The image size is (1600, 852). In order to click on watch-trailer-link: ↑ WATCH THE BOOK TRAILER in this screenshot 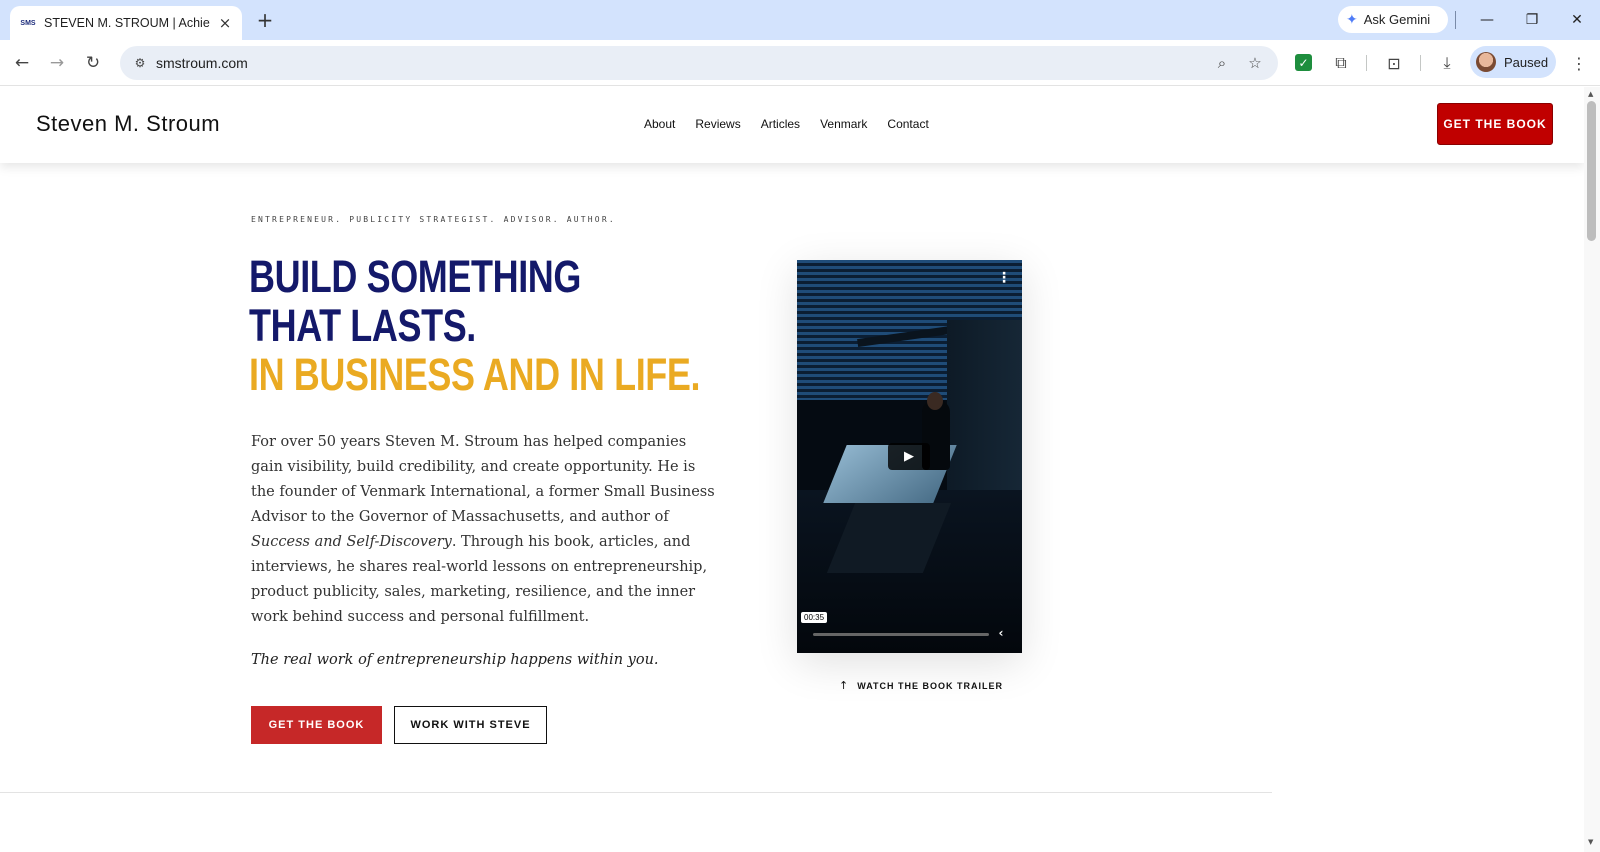, I will do `click(921, 685)`.